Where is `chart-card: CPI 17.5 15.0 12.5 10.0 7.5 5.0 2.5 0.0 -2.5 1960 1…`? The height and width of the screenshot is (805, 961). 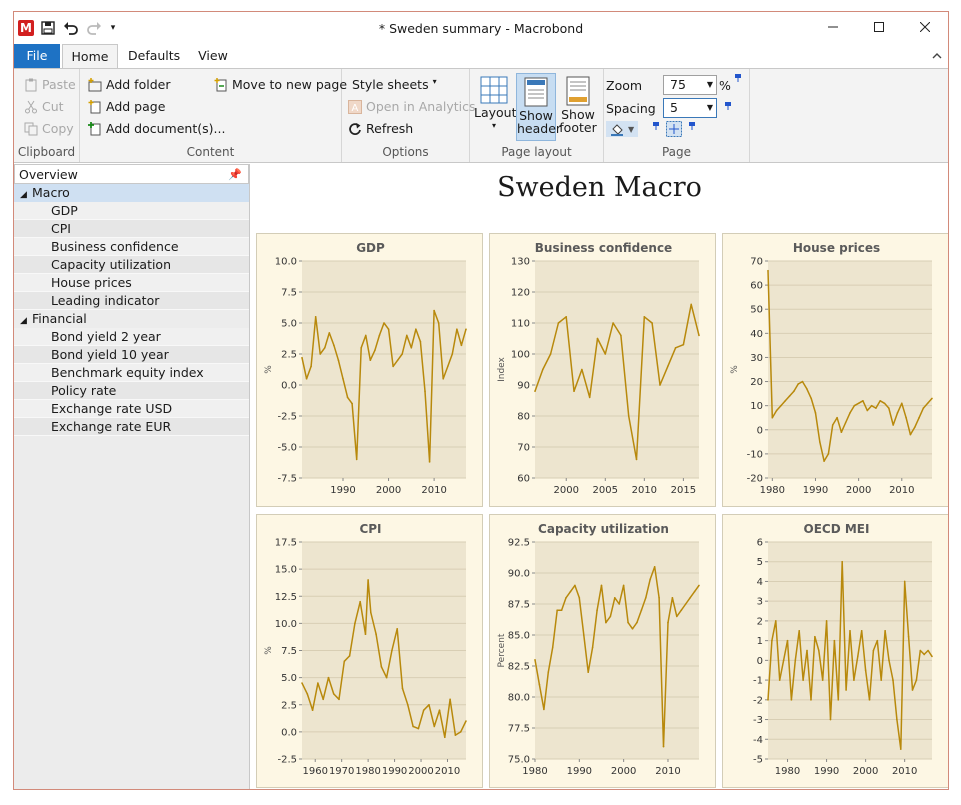
chart-card: CPI 17.5 15.0 12.5 10.0 7.5 5.0 2.5 0.0 -2.5 1960 1… is located at coordinates (369, 651).